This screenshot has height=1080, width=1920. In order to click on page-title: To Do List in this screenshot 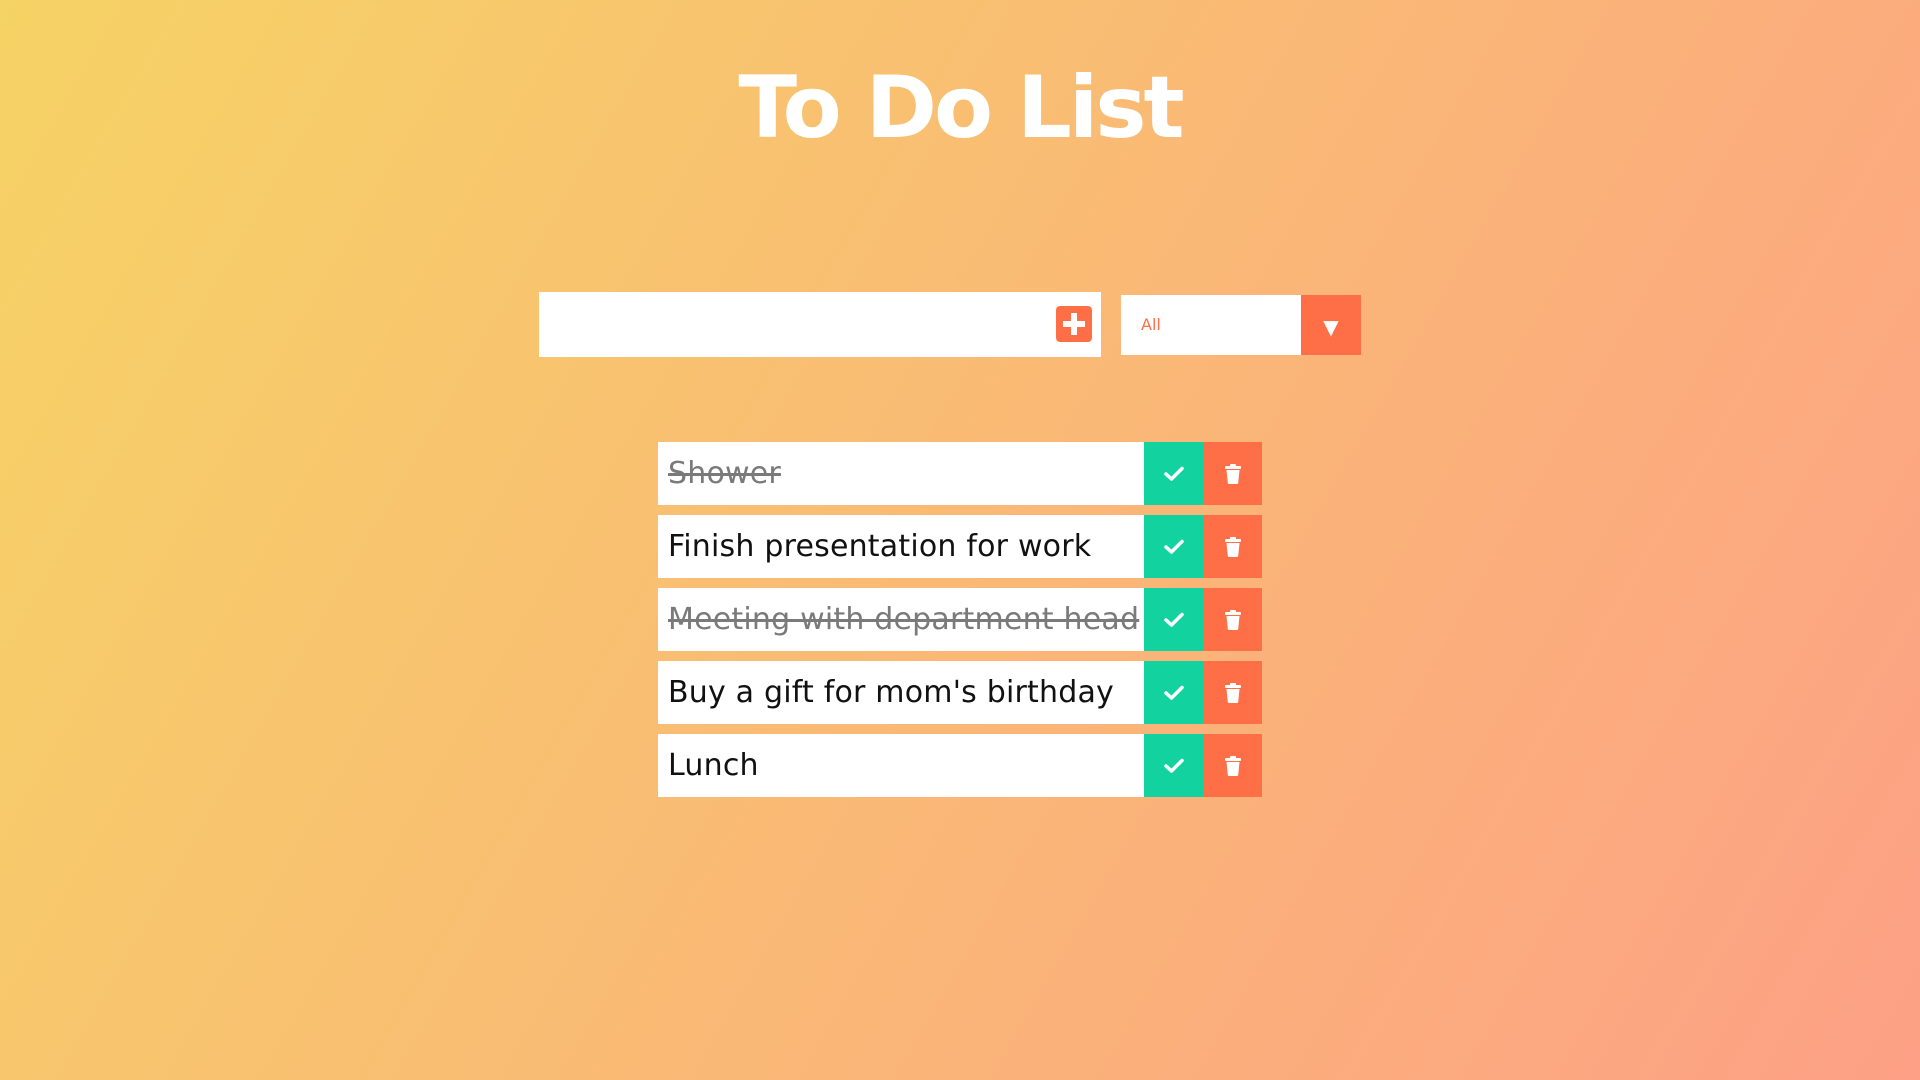, I will do `click(961, 108)`.